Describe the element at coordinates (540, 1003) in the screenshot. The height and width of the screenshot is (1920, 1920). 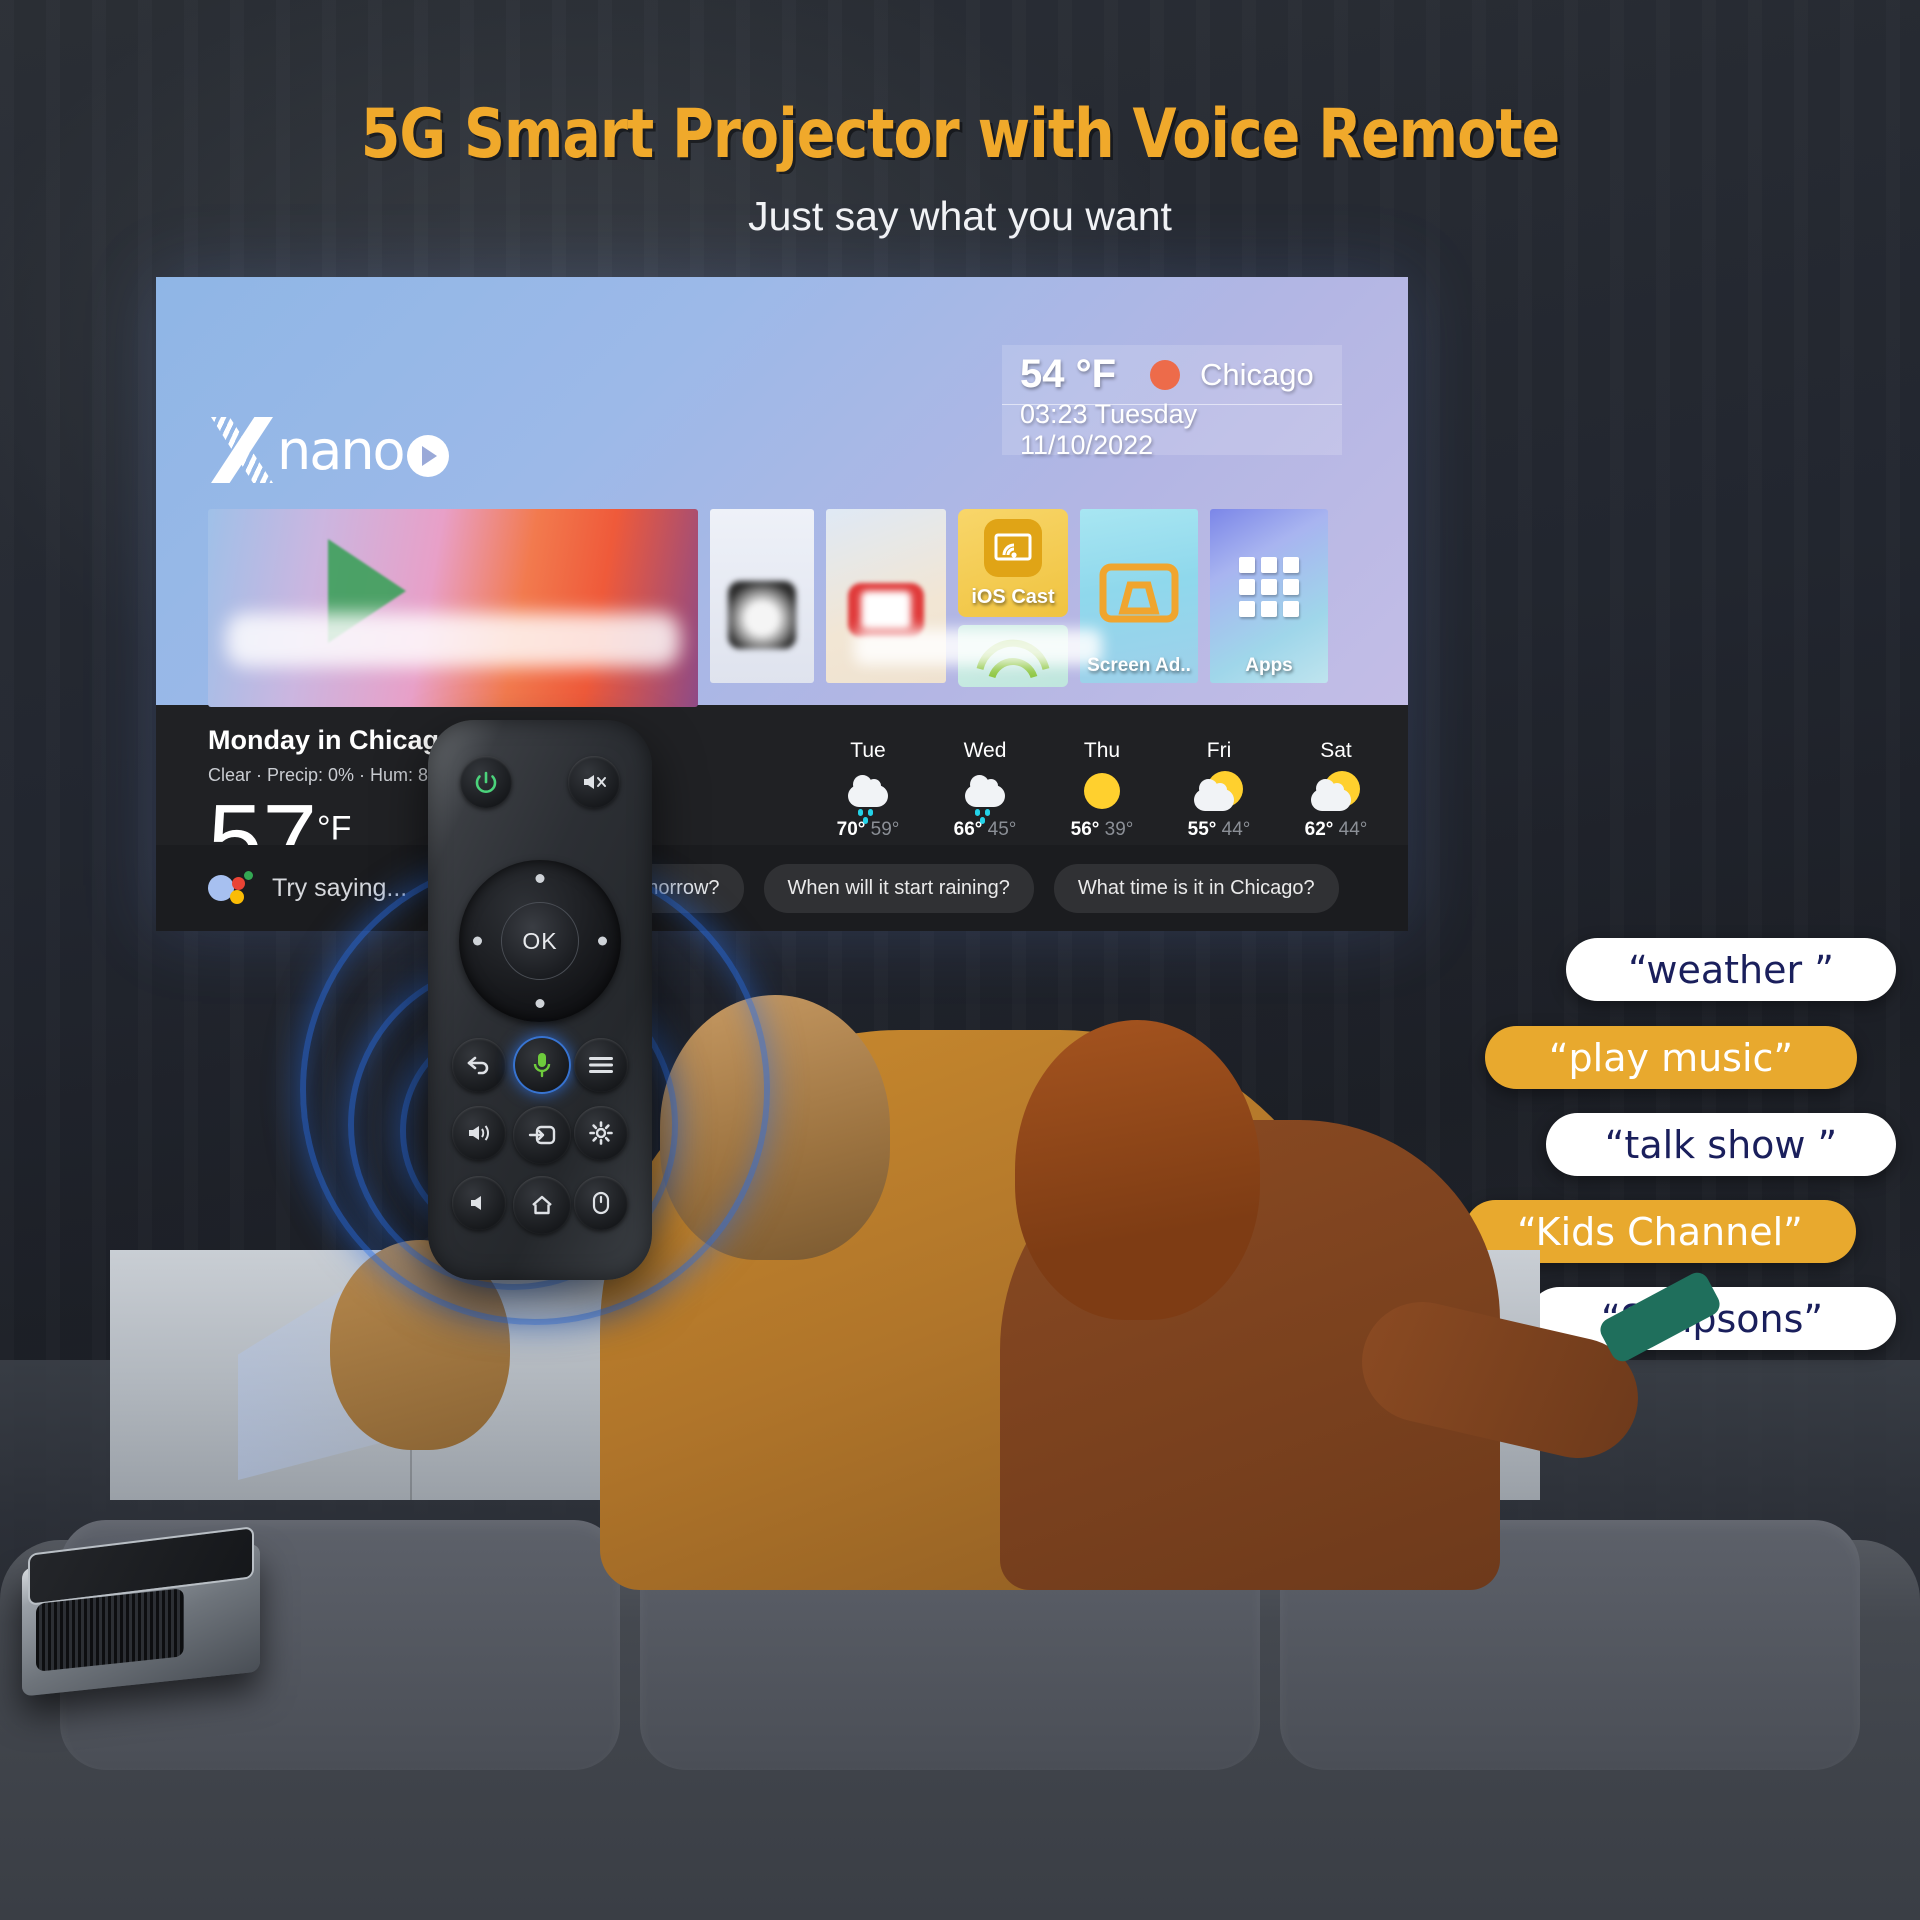
I see `dpad-down` at that location.